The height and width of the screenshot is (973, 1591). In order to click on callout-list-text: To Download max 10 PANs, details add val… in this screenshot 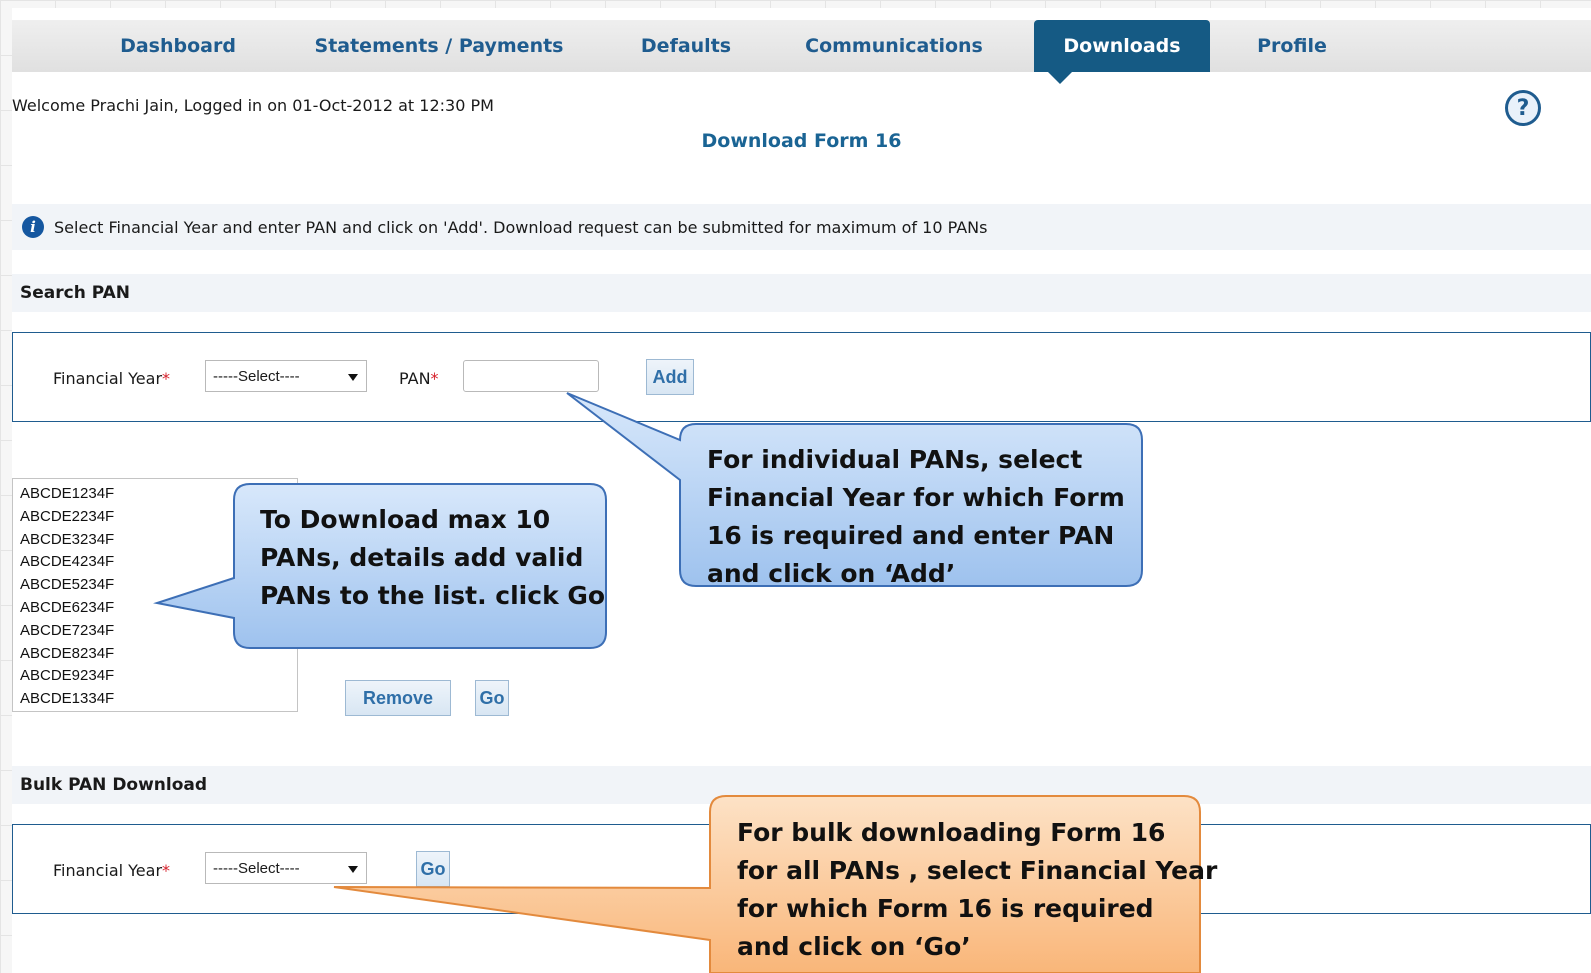, I will do `click(433, 557)`.